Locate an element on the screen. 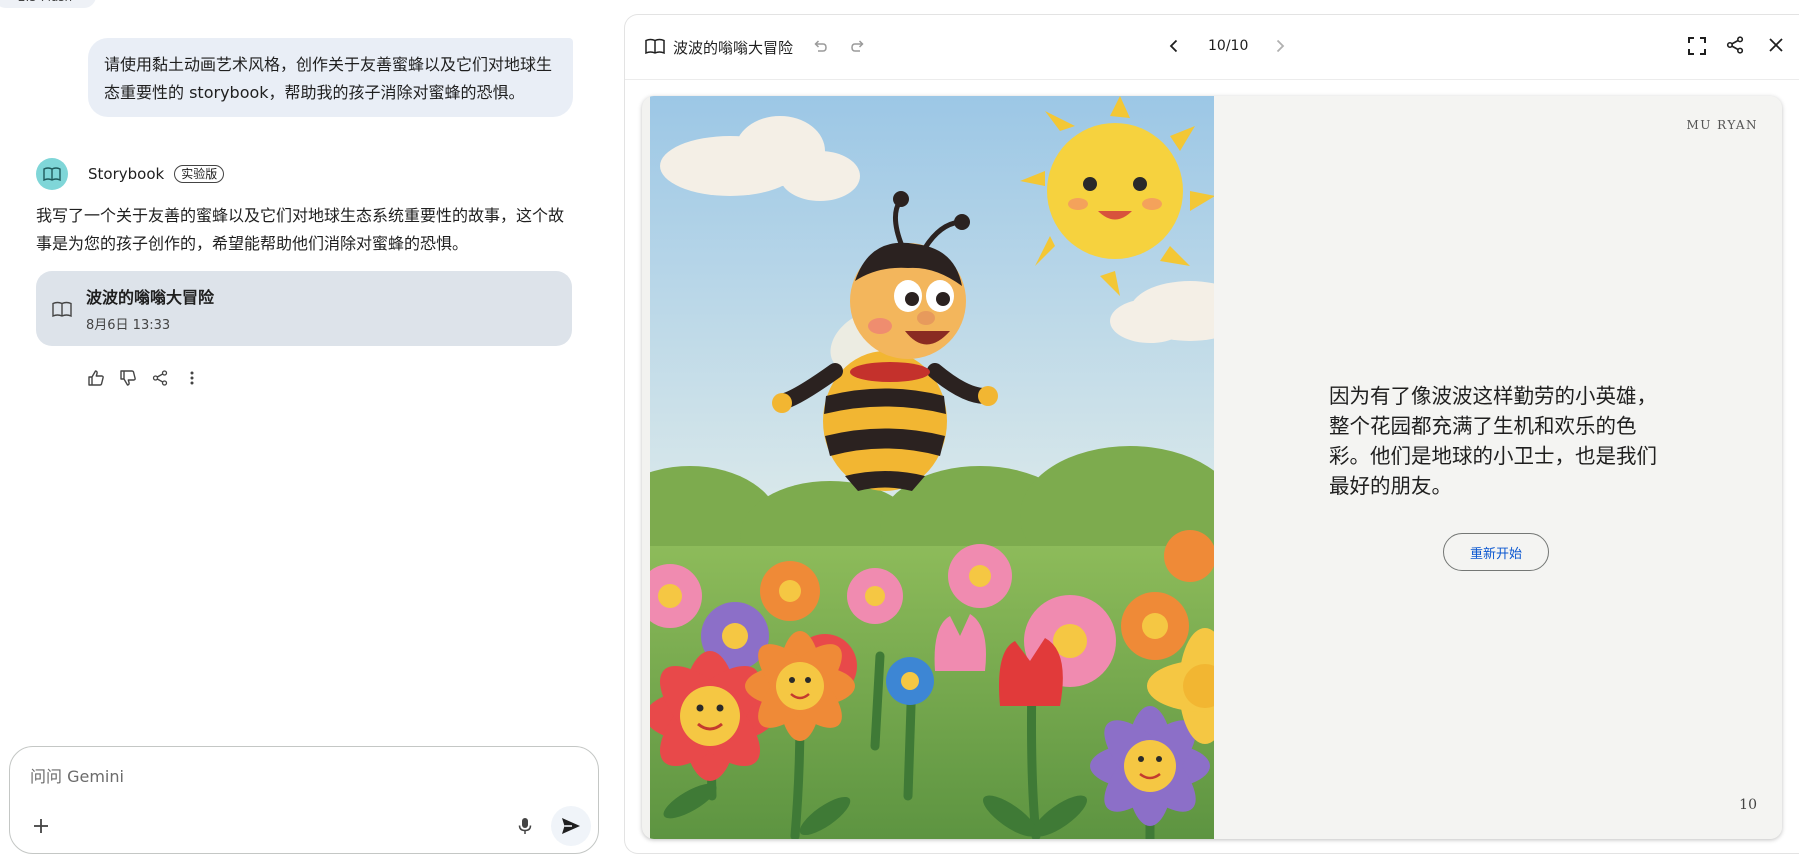 The height and width of the screenshot is (867, 1799). thumb-up-icon is located at coordinates (96, 378).